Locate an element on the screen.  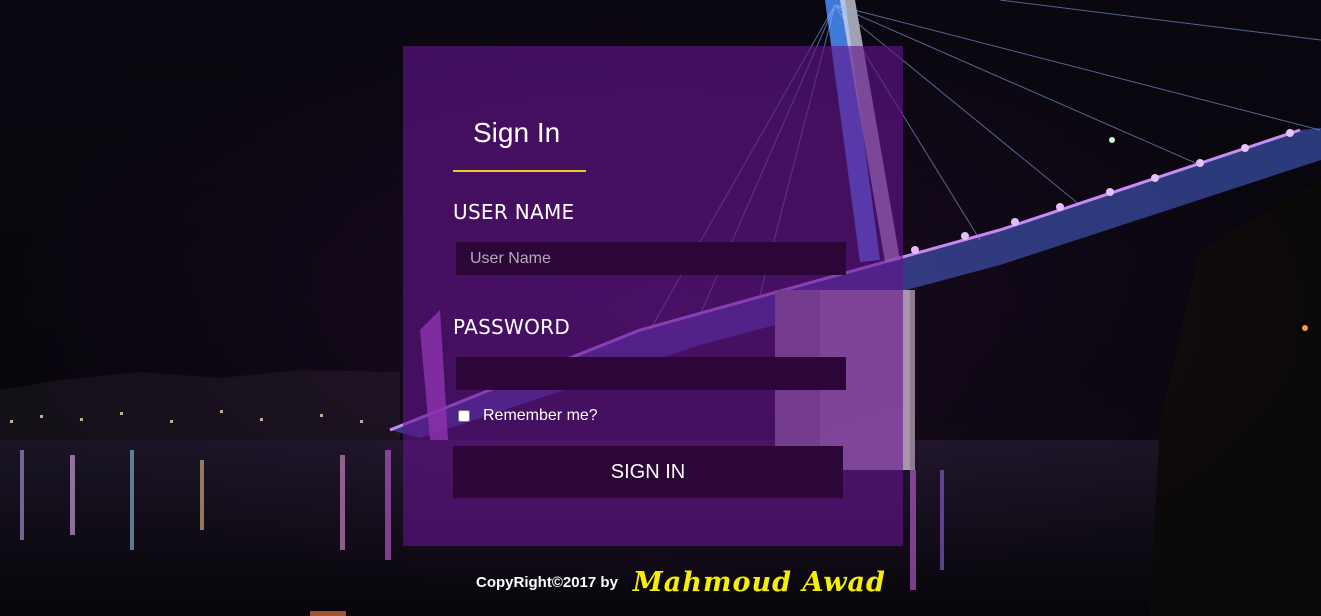
password-input is located at coordinates (651, 373).